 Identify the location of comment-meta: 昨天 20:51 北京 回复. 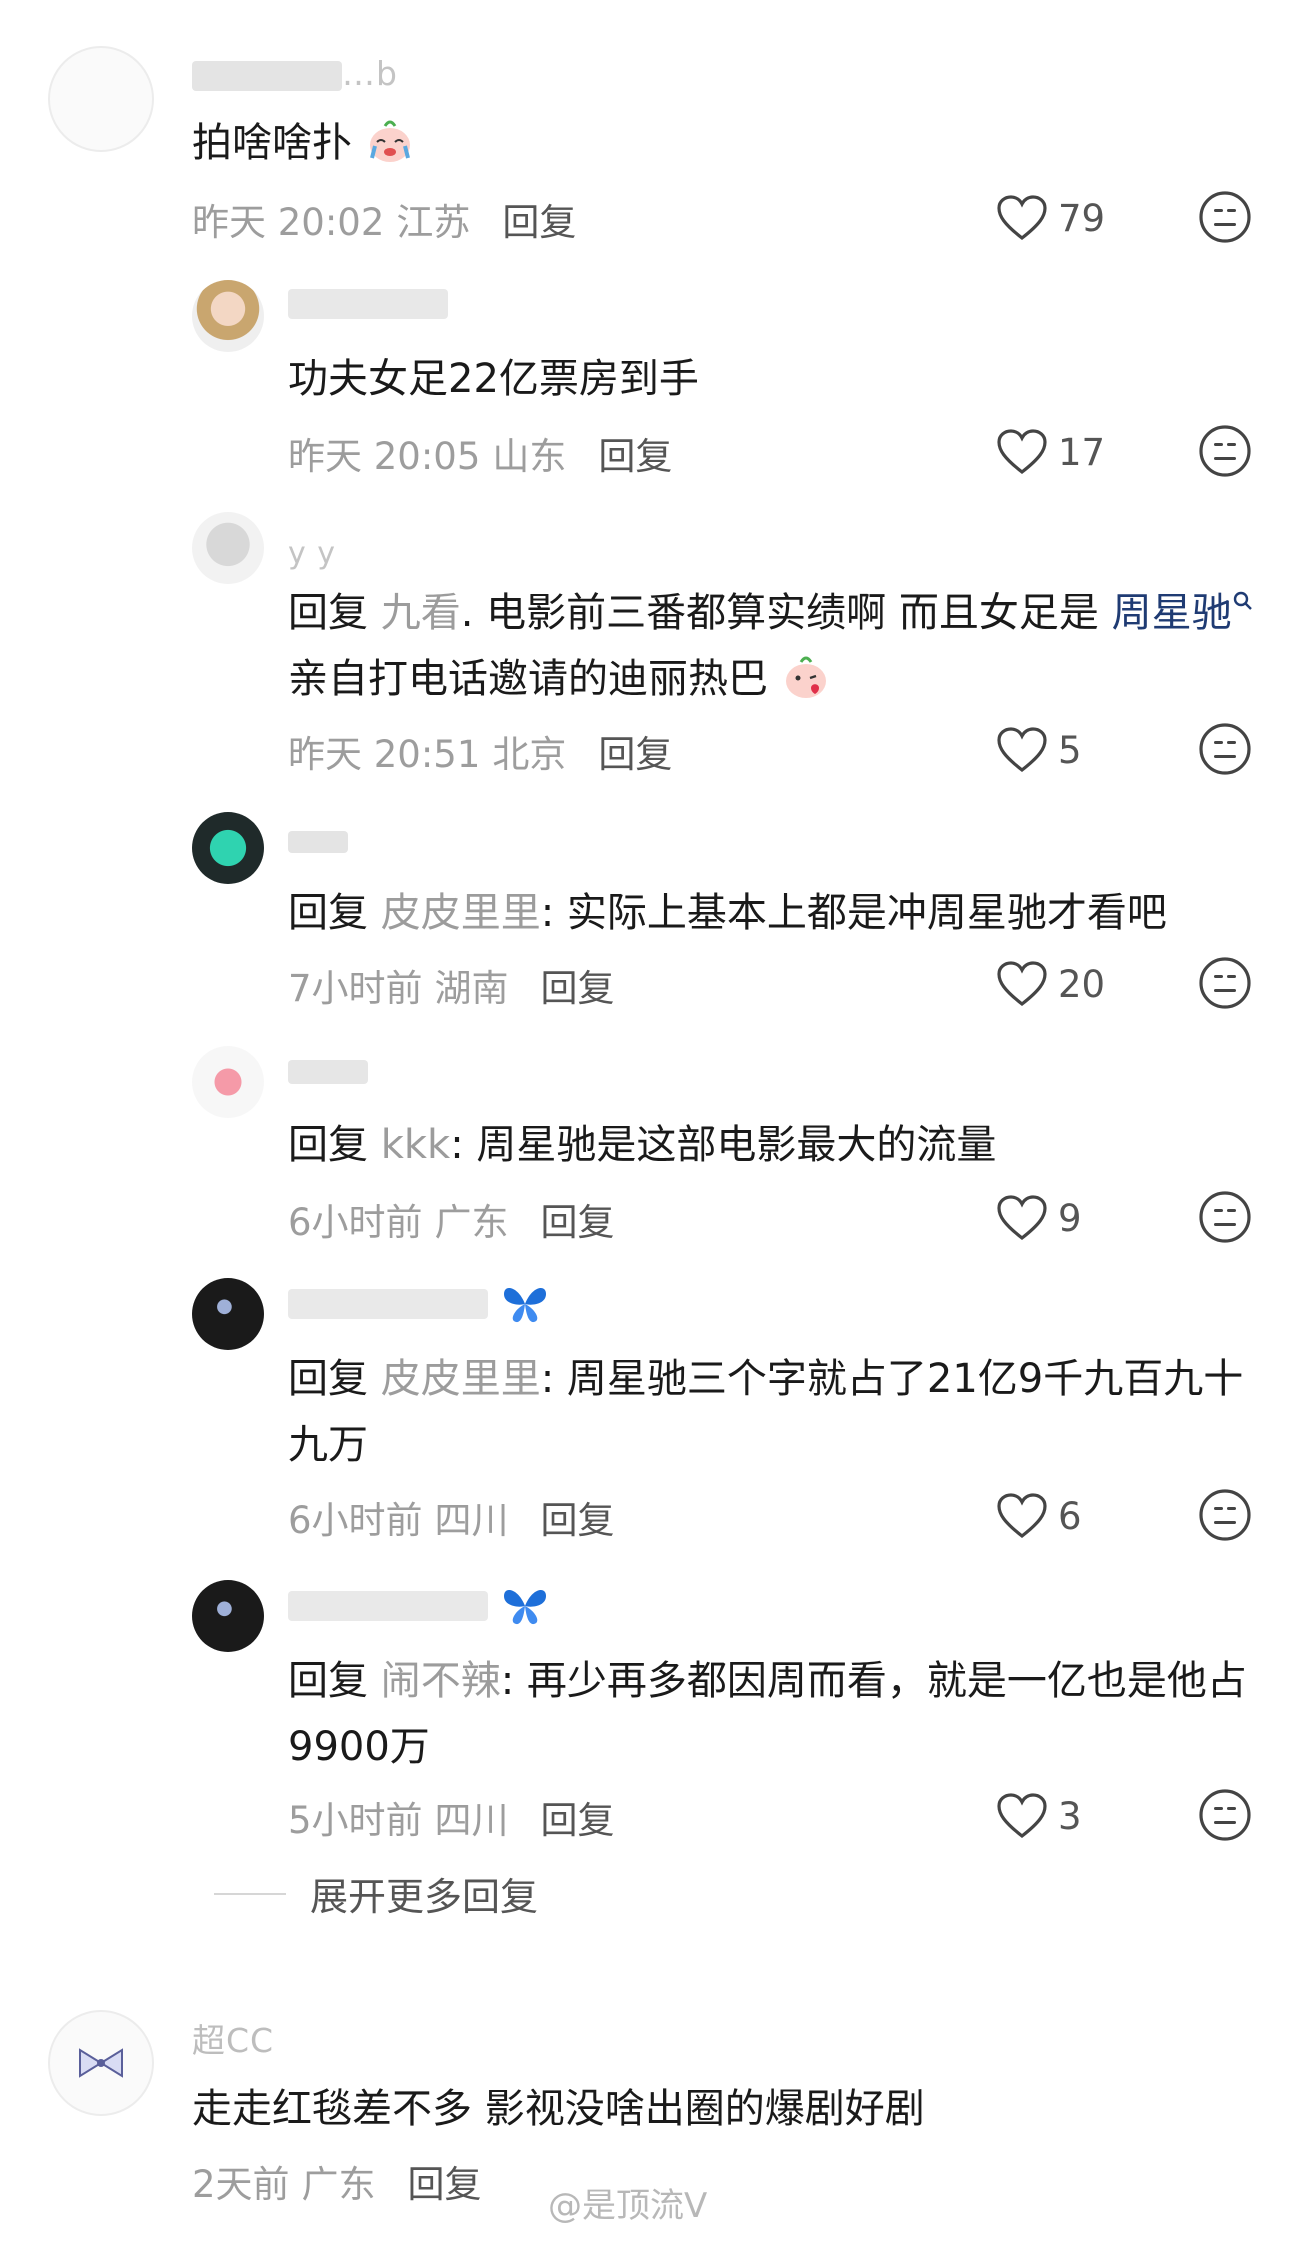
(480, 751).